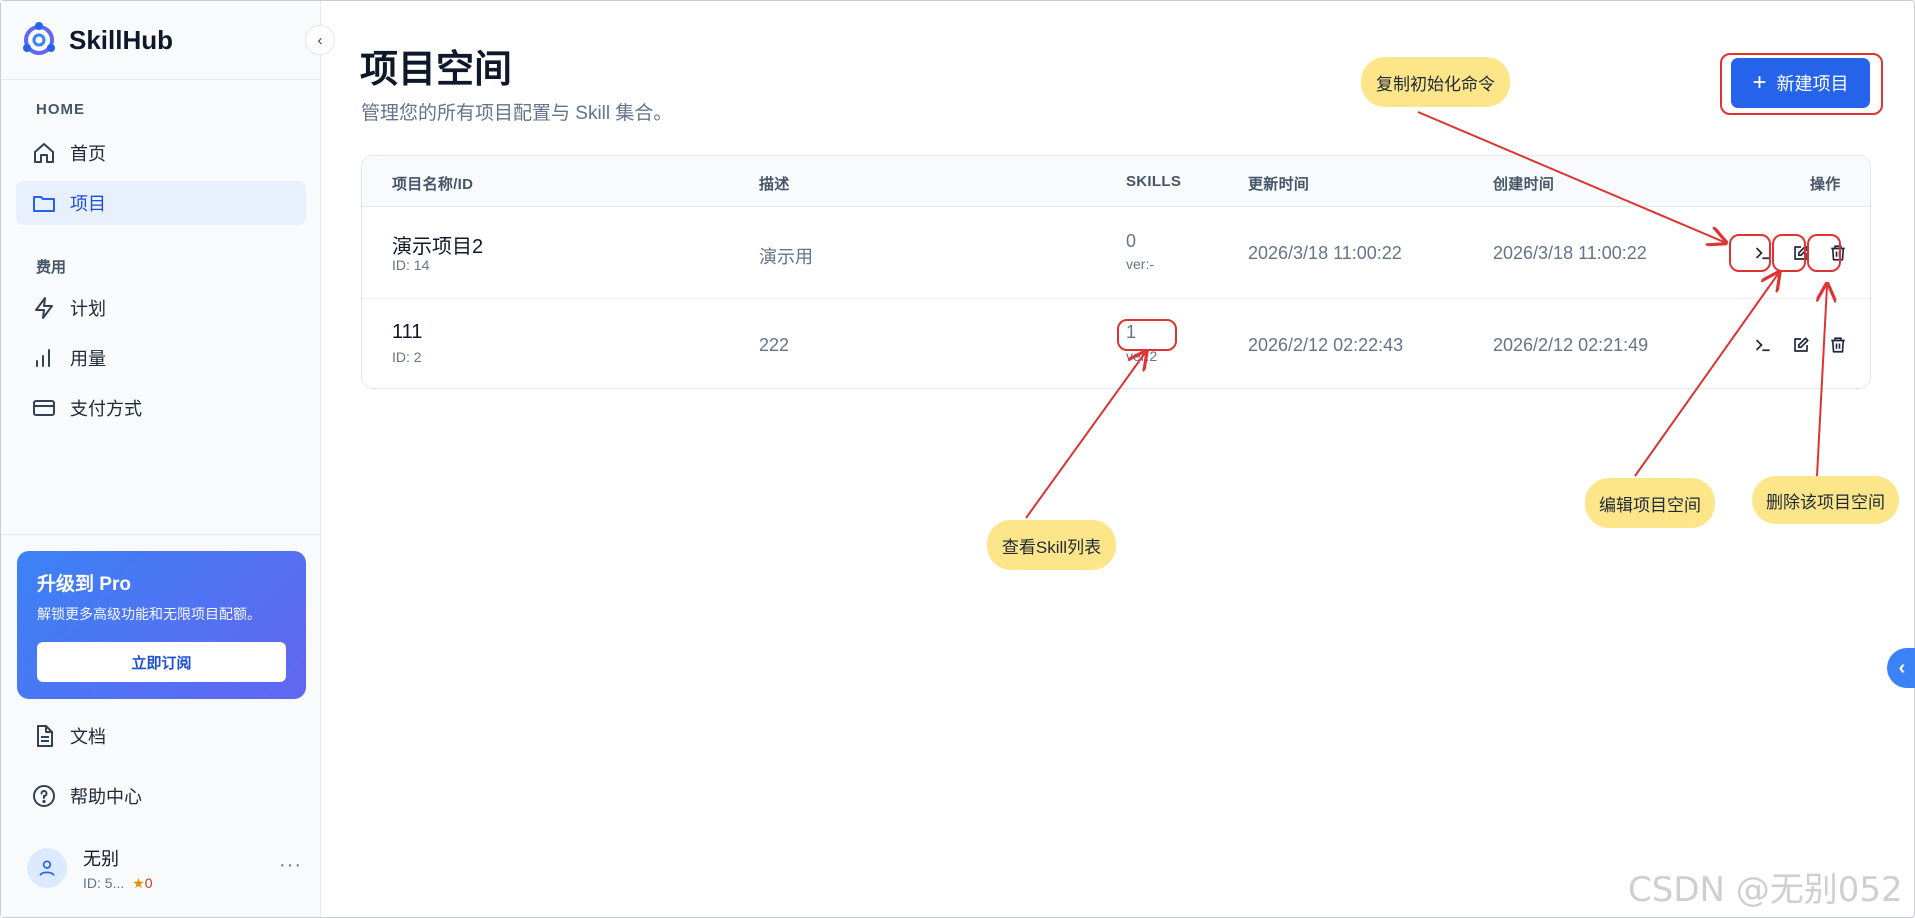 This screenshot has height=918, width=1915. I want to click on collapse-sidebar-button: ‹, so click(320, 40).